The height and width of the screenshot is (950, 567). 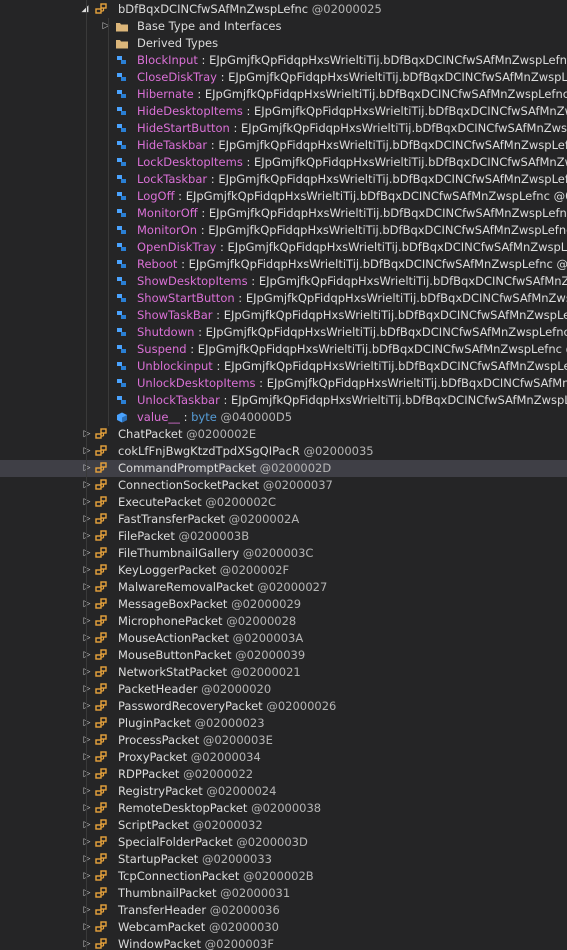 I want to click on field-type: byte, so click(x=204, y=417).